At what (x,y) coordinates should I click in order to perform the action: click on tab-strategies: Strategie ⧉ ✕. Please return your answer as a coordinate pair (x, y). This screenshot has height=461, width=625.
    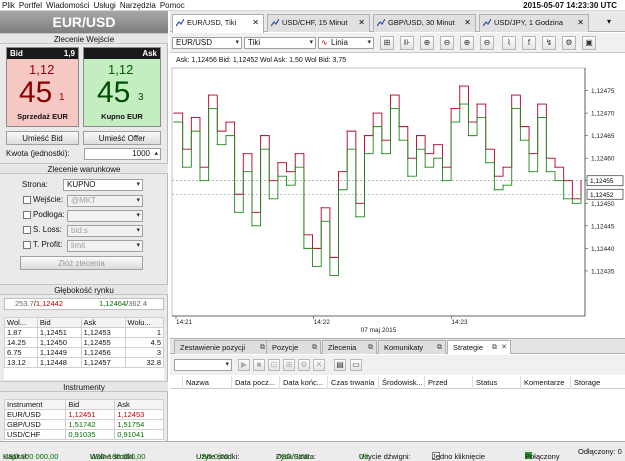
    Looking at the image, I should click on (479, 347).